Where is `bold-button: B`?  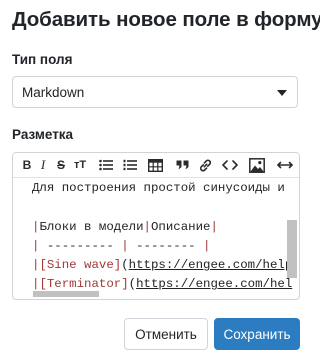
bold-button: B is located at coordinates (27, 165).